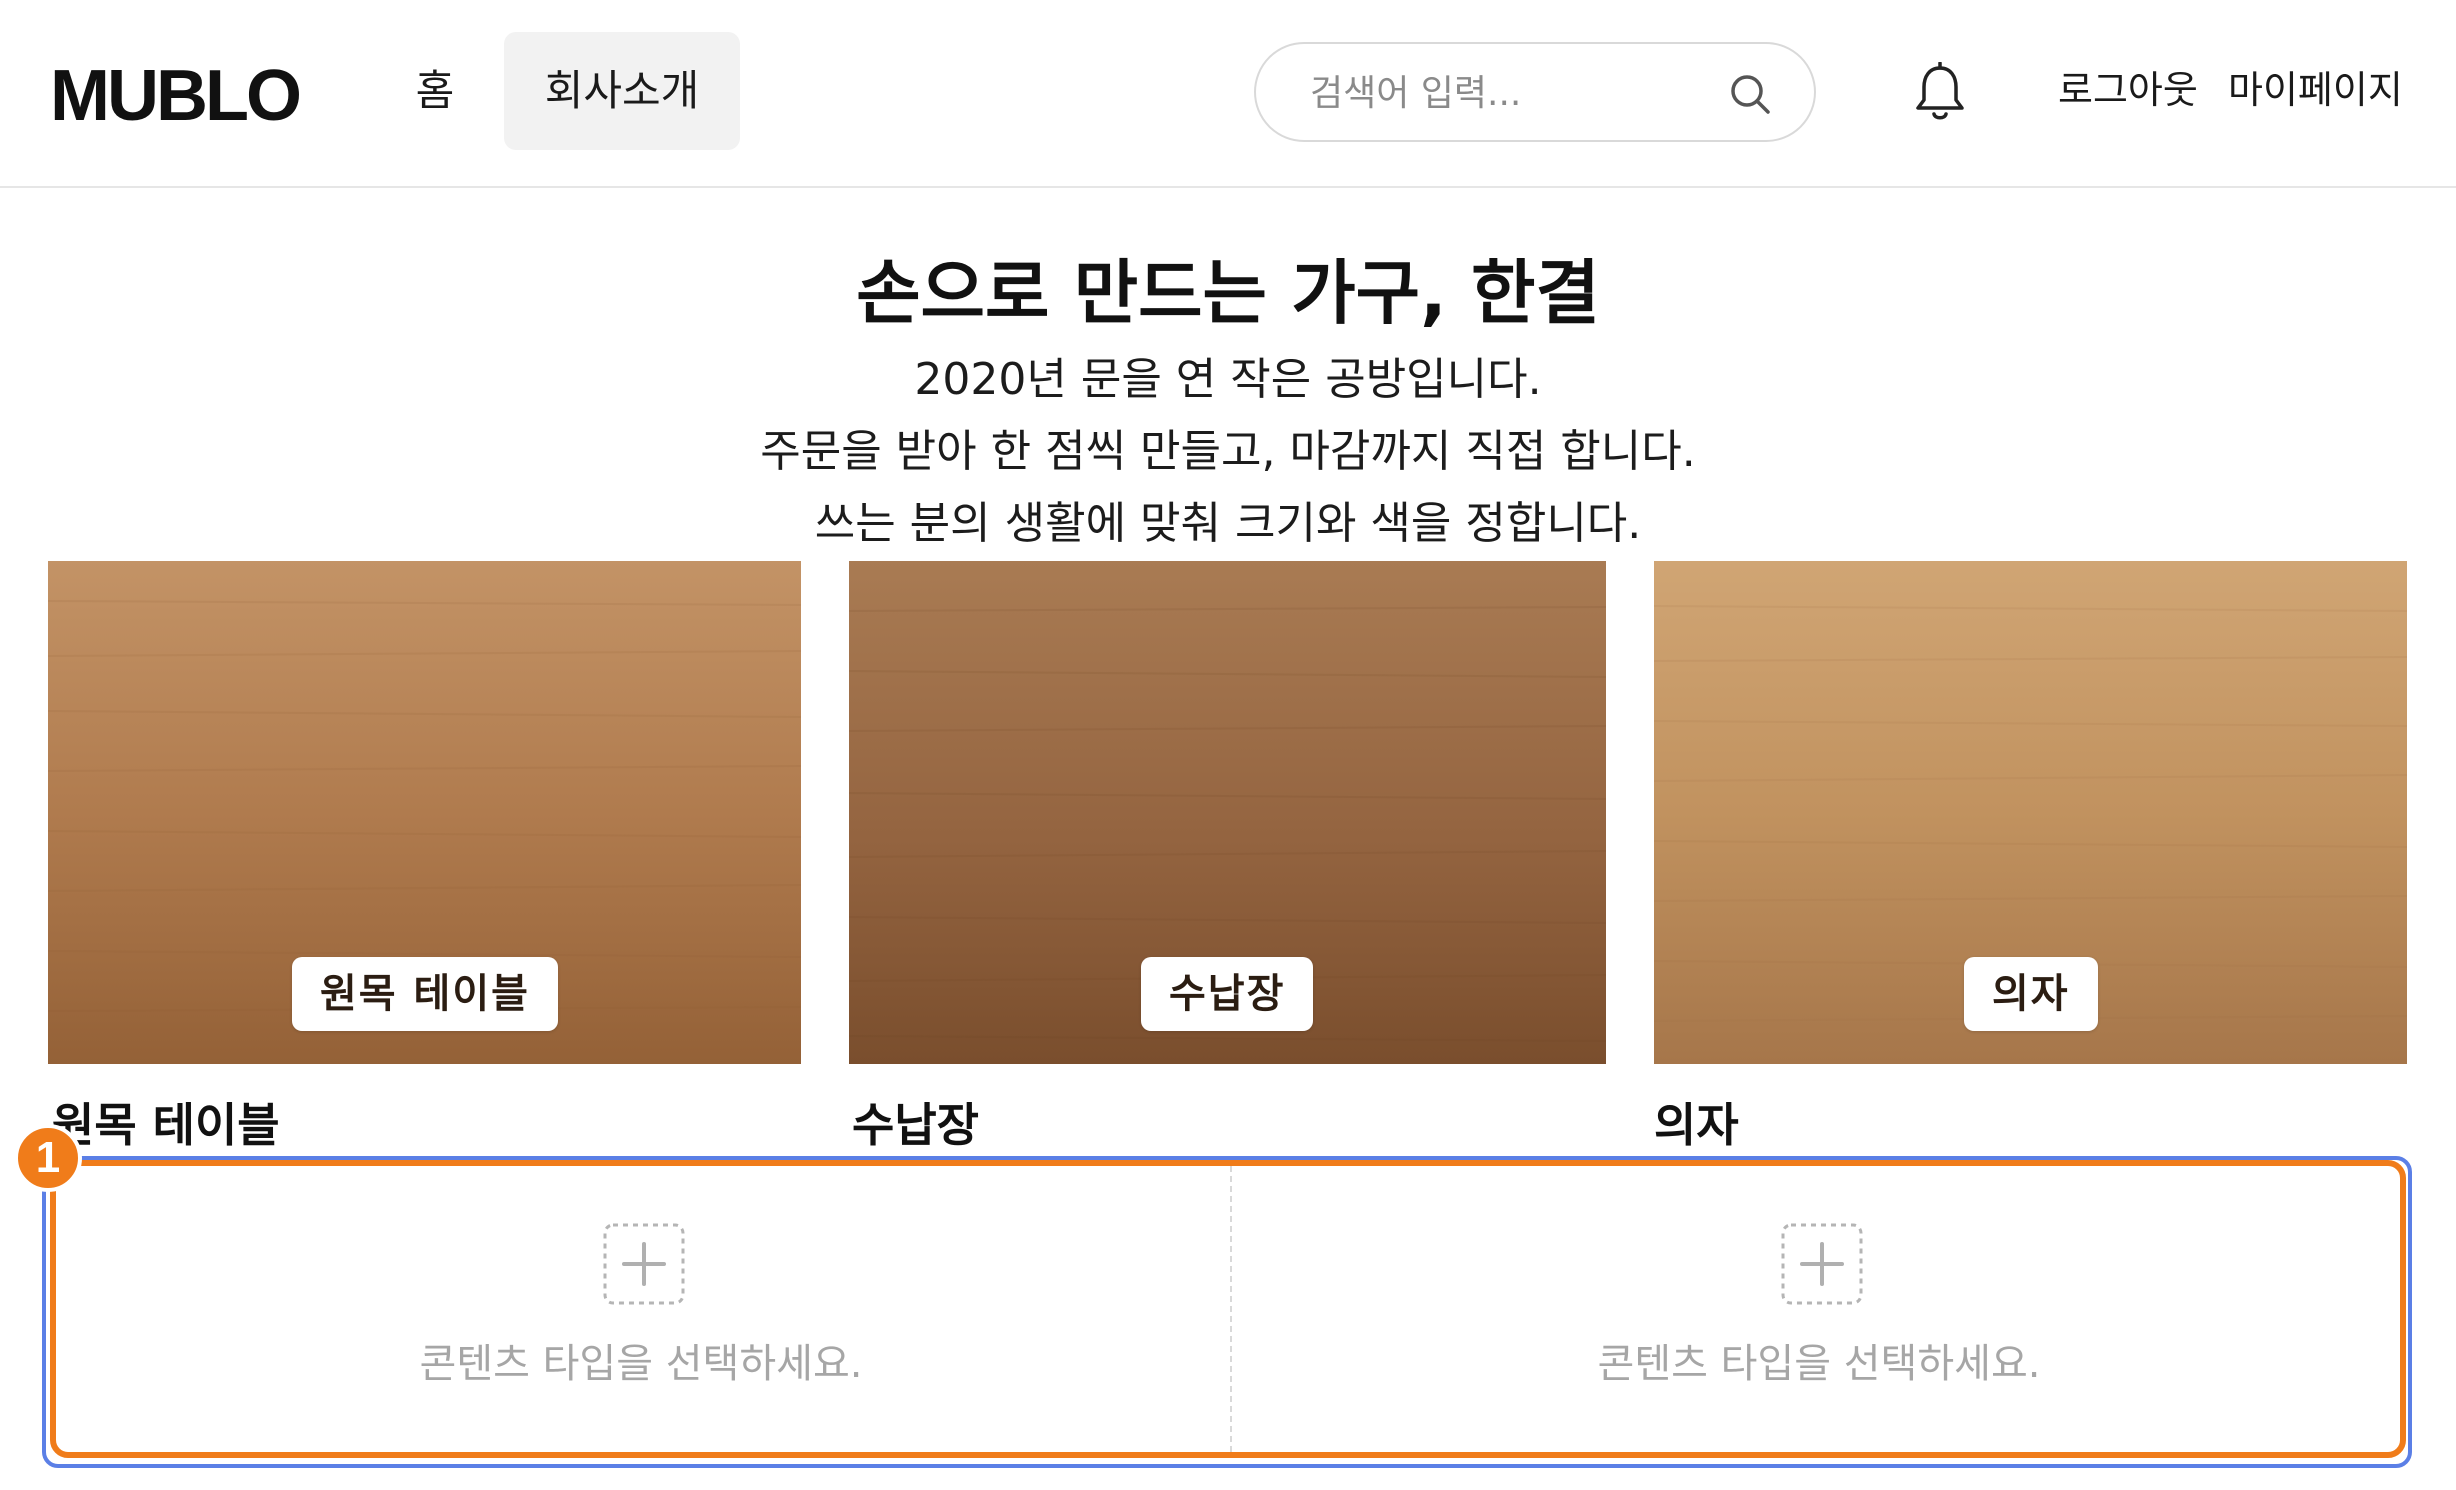  What do you see at coordinates (48, 1158) in the screenshot?
I see `step-number-badge: 1` at bounding box center [48, 1158].